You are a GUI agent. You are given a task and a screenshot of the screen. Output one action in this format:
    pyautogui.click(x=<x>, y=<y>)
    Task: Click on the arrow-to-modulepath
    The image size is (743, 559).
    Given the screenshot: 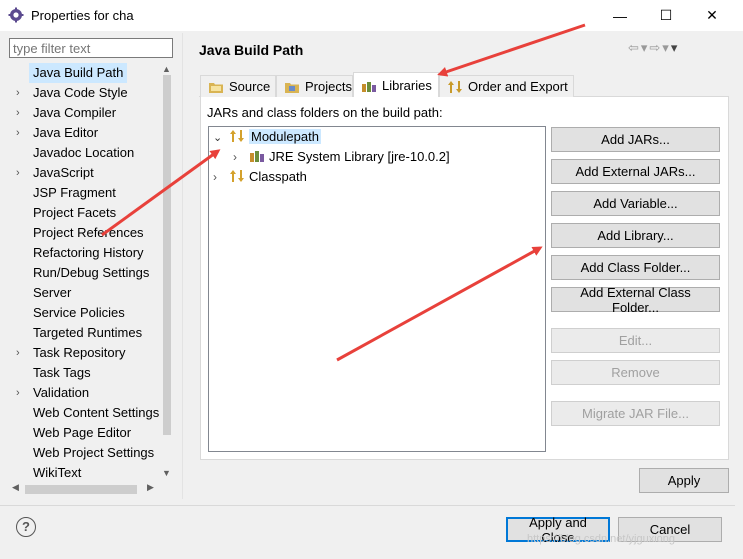 What is the action you would take?
    pyautogui.click(x=161, y=193)
    